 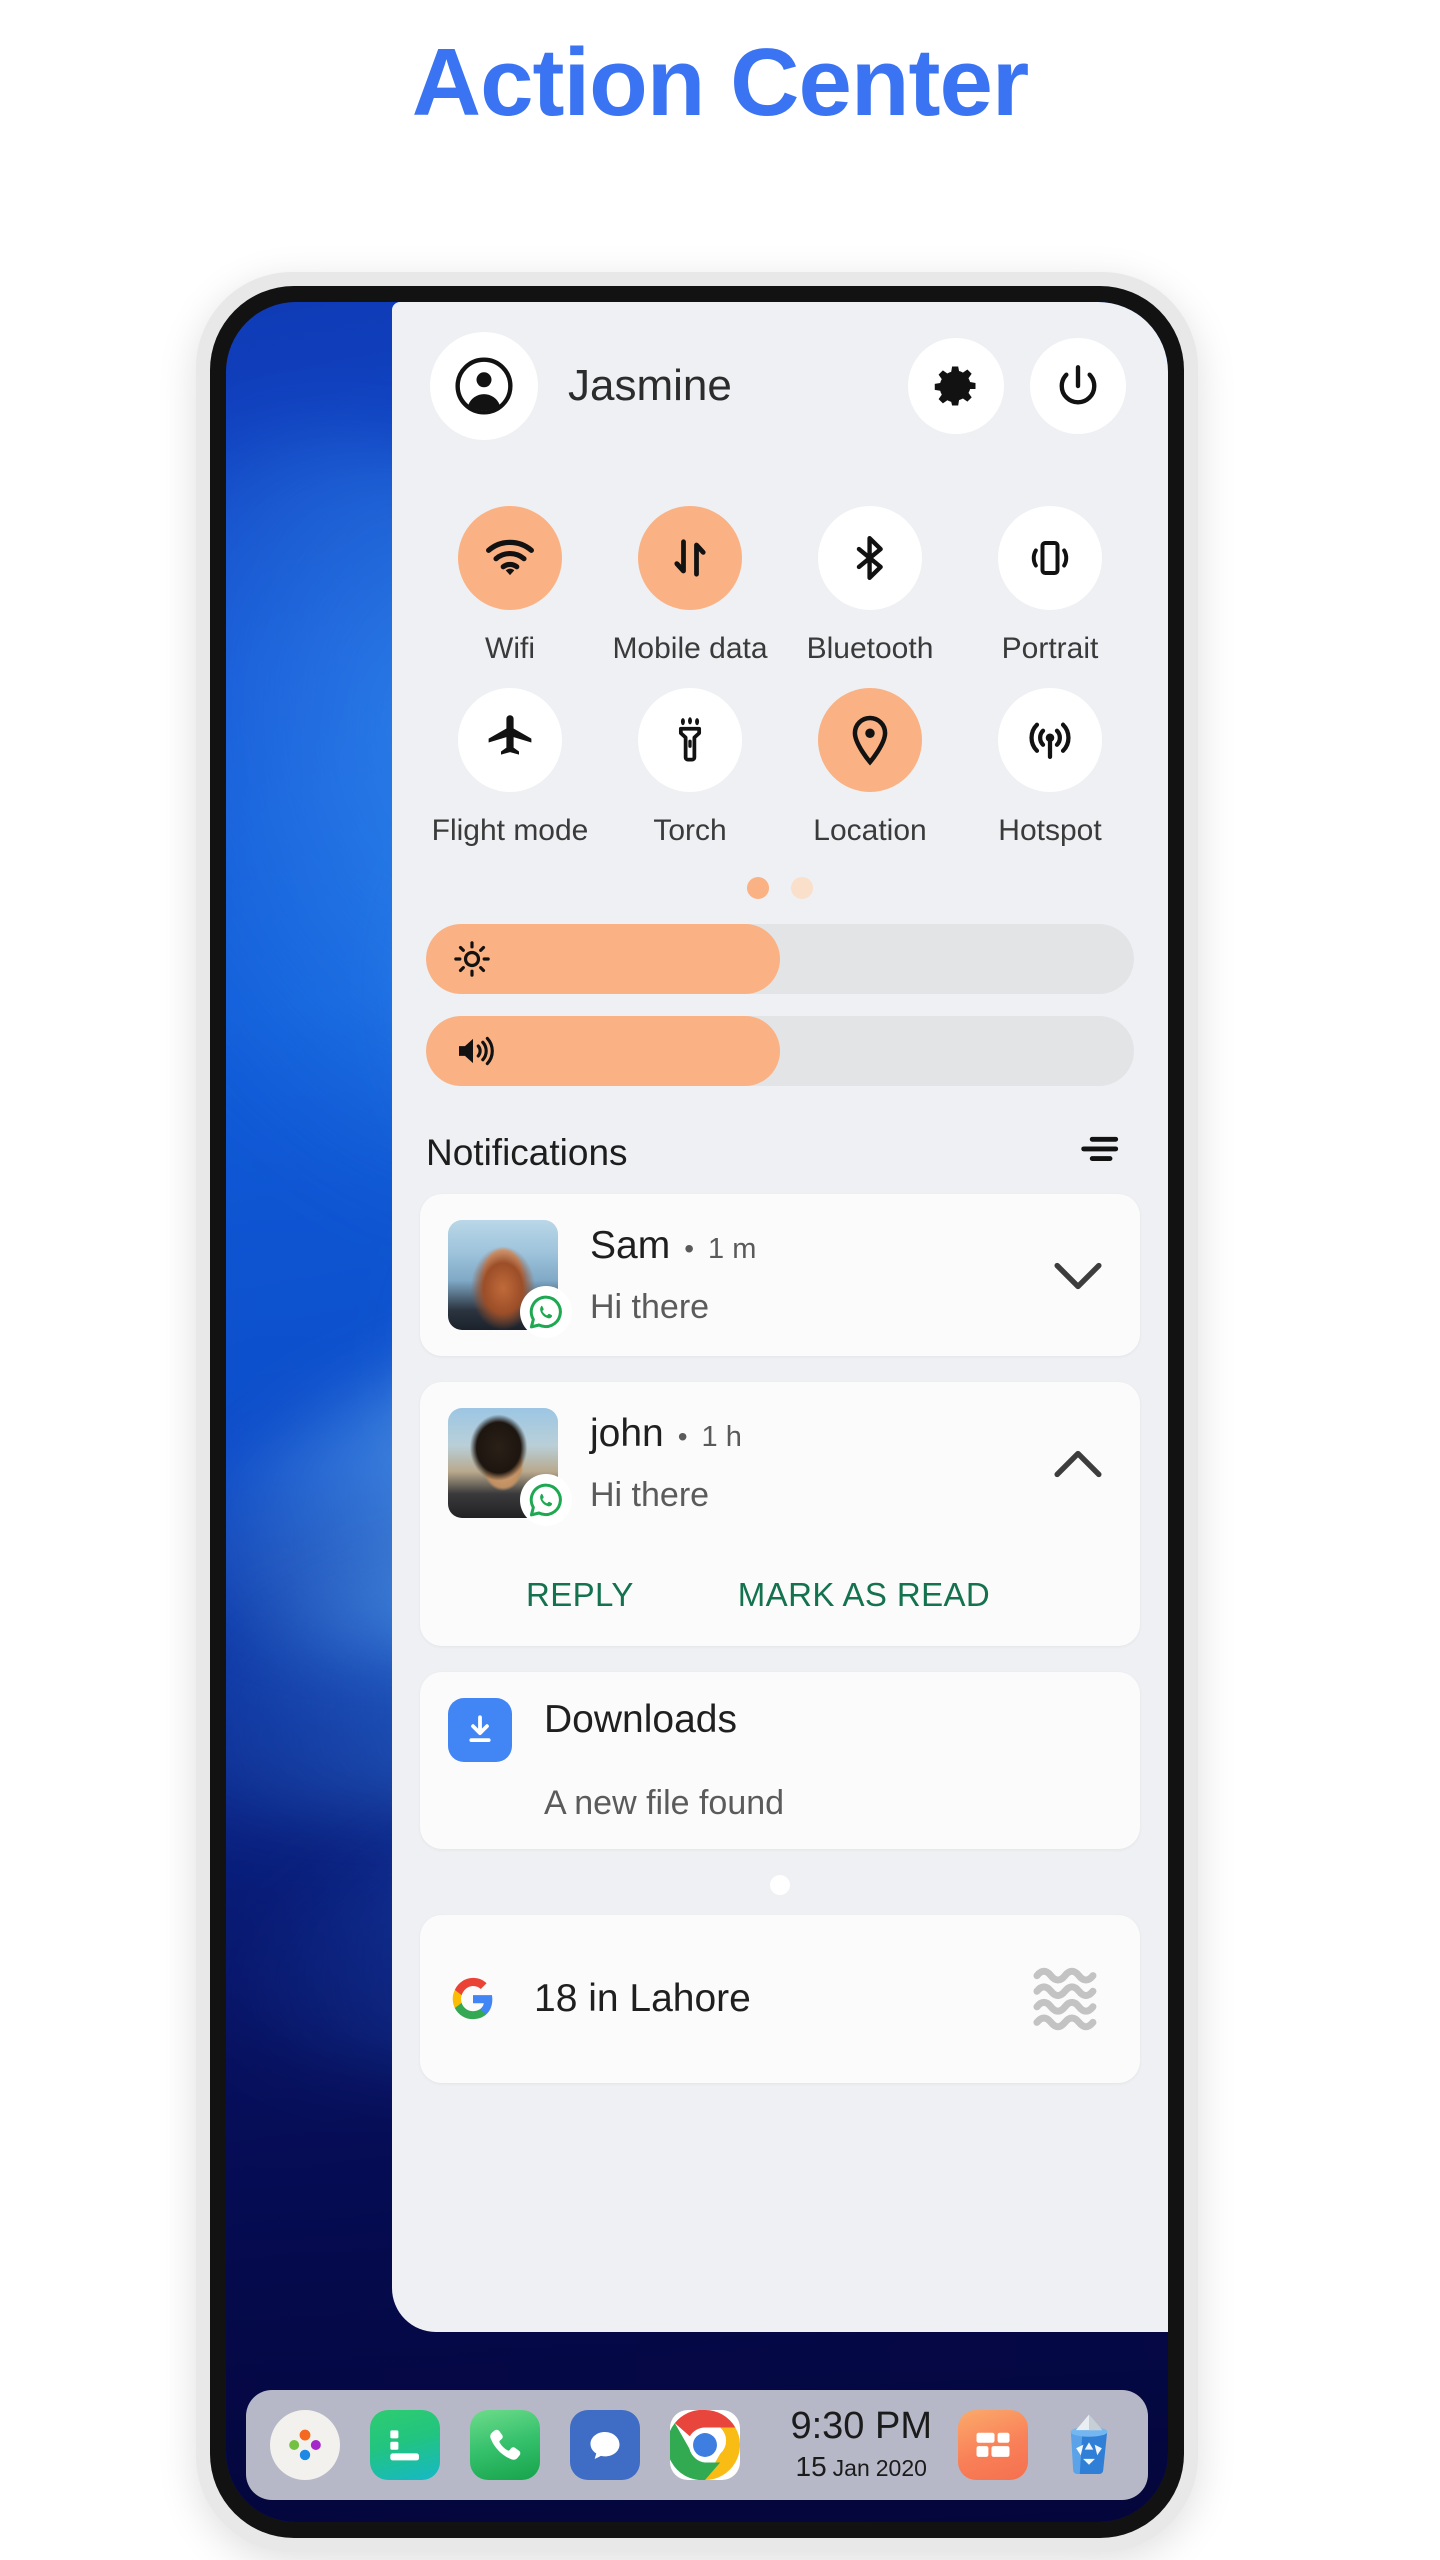 What do you see at coordinates (780, 1051) in the screenshot?
I see `volume-slider` at bounding box center [780, 1051].